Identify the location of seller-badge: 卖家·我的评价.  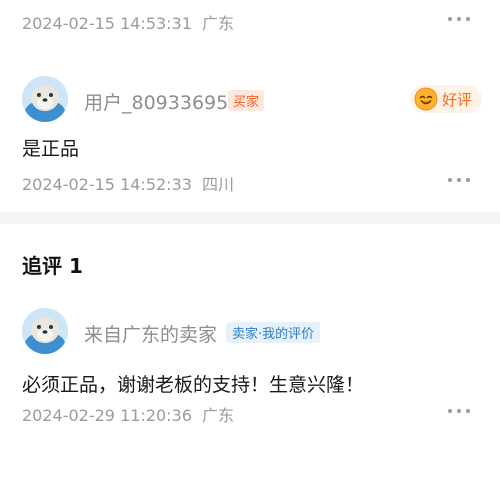
(273, 332).